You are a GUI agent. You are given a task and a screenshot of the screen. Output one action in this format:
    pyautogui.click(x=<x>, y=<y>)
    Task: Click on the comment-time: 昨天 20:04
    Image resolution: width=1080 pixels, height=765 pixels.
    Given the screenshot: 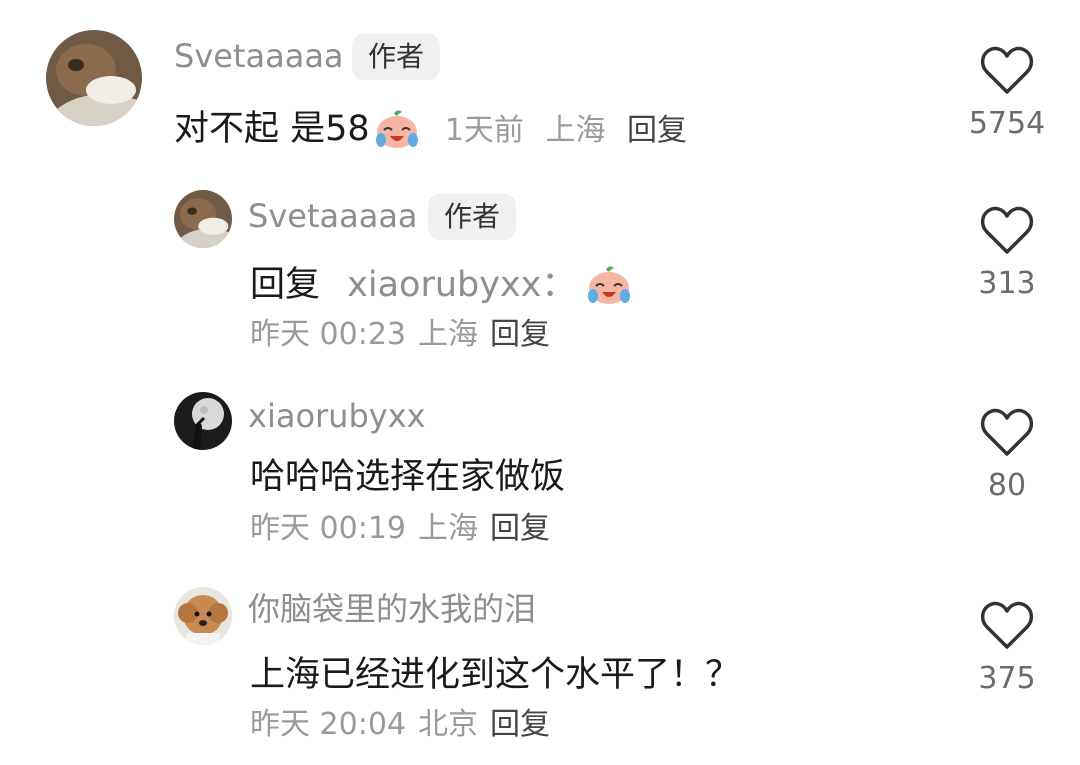 What is the action you would take?
    pyautogui.click(x=328, y=724)
    